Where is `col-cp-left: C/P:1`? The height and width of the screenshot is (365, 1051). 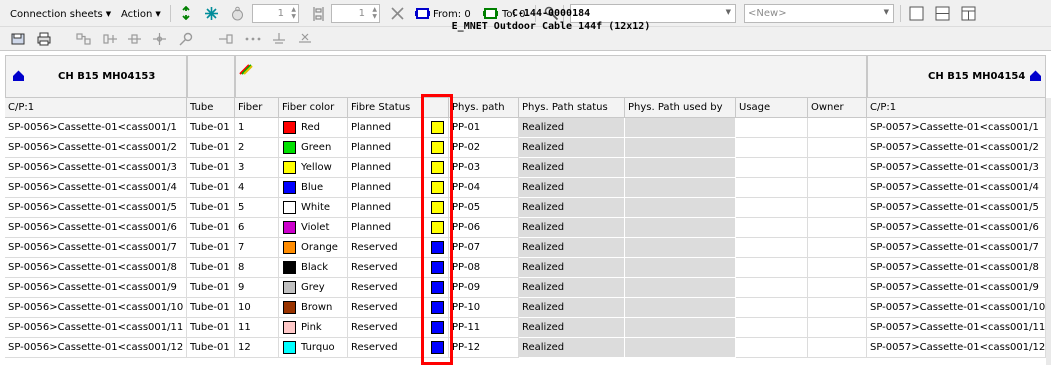 col-cp-left: C/P:1 is located at coordinates (96, 108).